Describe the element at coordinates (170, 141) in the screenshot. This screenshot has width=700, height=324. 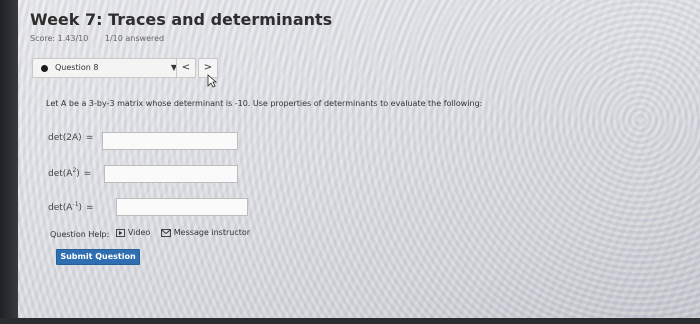
I see `part-1-answer-input` at that location.